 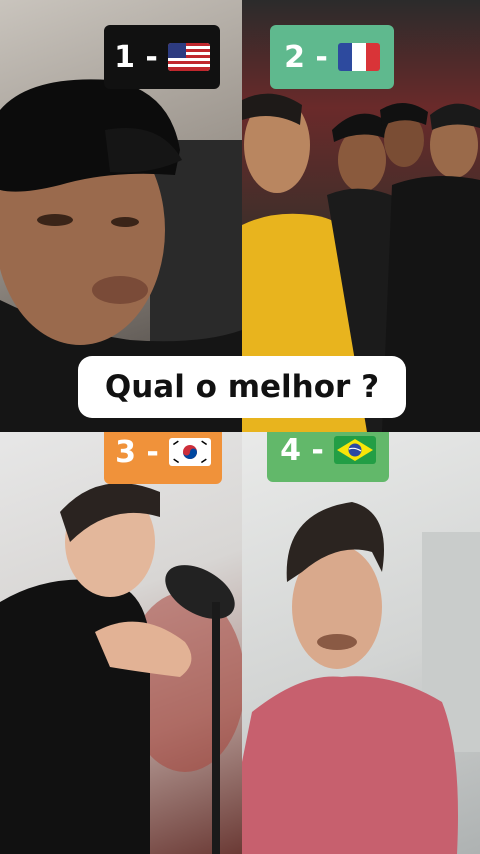 I want to click on question-banner: Qual o melhor ?, so click(x=242, y=387).